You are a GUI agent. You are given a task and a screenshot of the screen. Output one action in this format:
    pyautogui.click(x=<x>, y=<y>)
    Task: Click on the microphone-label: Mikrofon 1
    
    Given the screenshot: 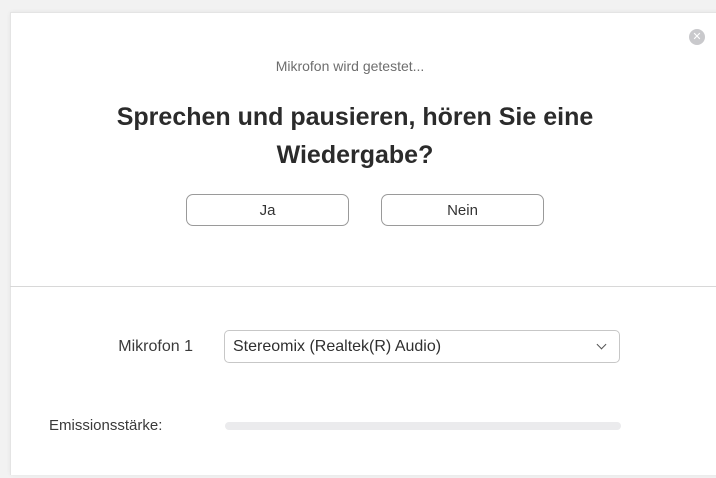 What is the action you would take?
    pyautogui.click(x=155, y=346)
    